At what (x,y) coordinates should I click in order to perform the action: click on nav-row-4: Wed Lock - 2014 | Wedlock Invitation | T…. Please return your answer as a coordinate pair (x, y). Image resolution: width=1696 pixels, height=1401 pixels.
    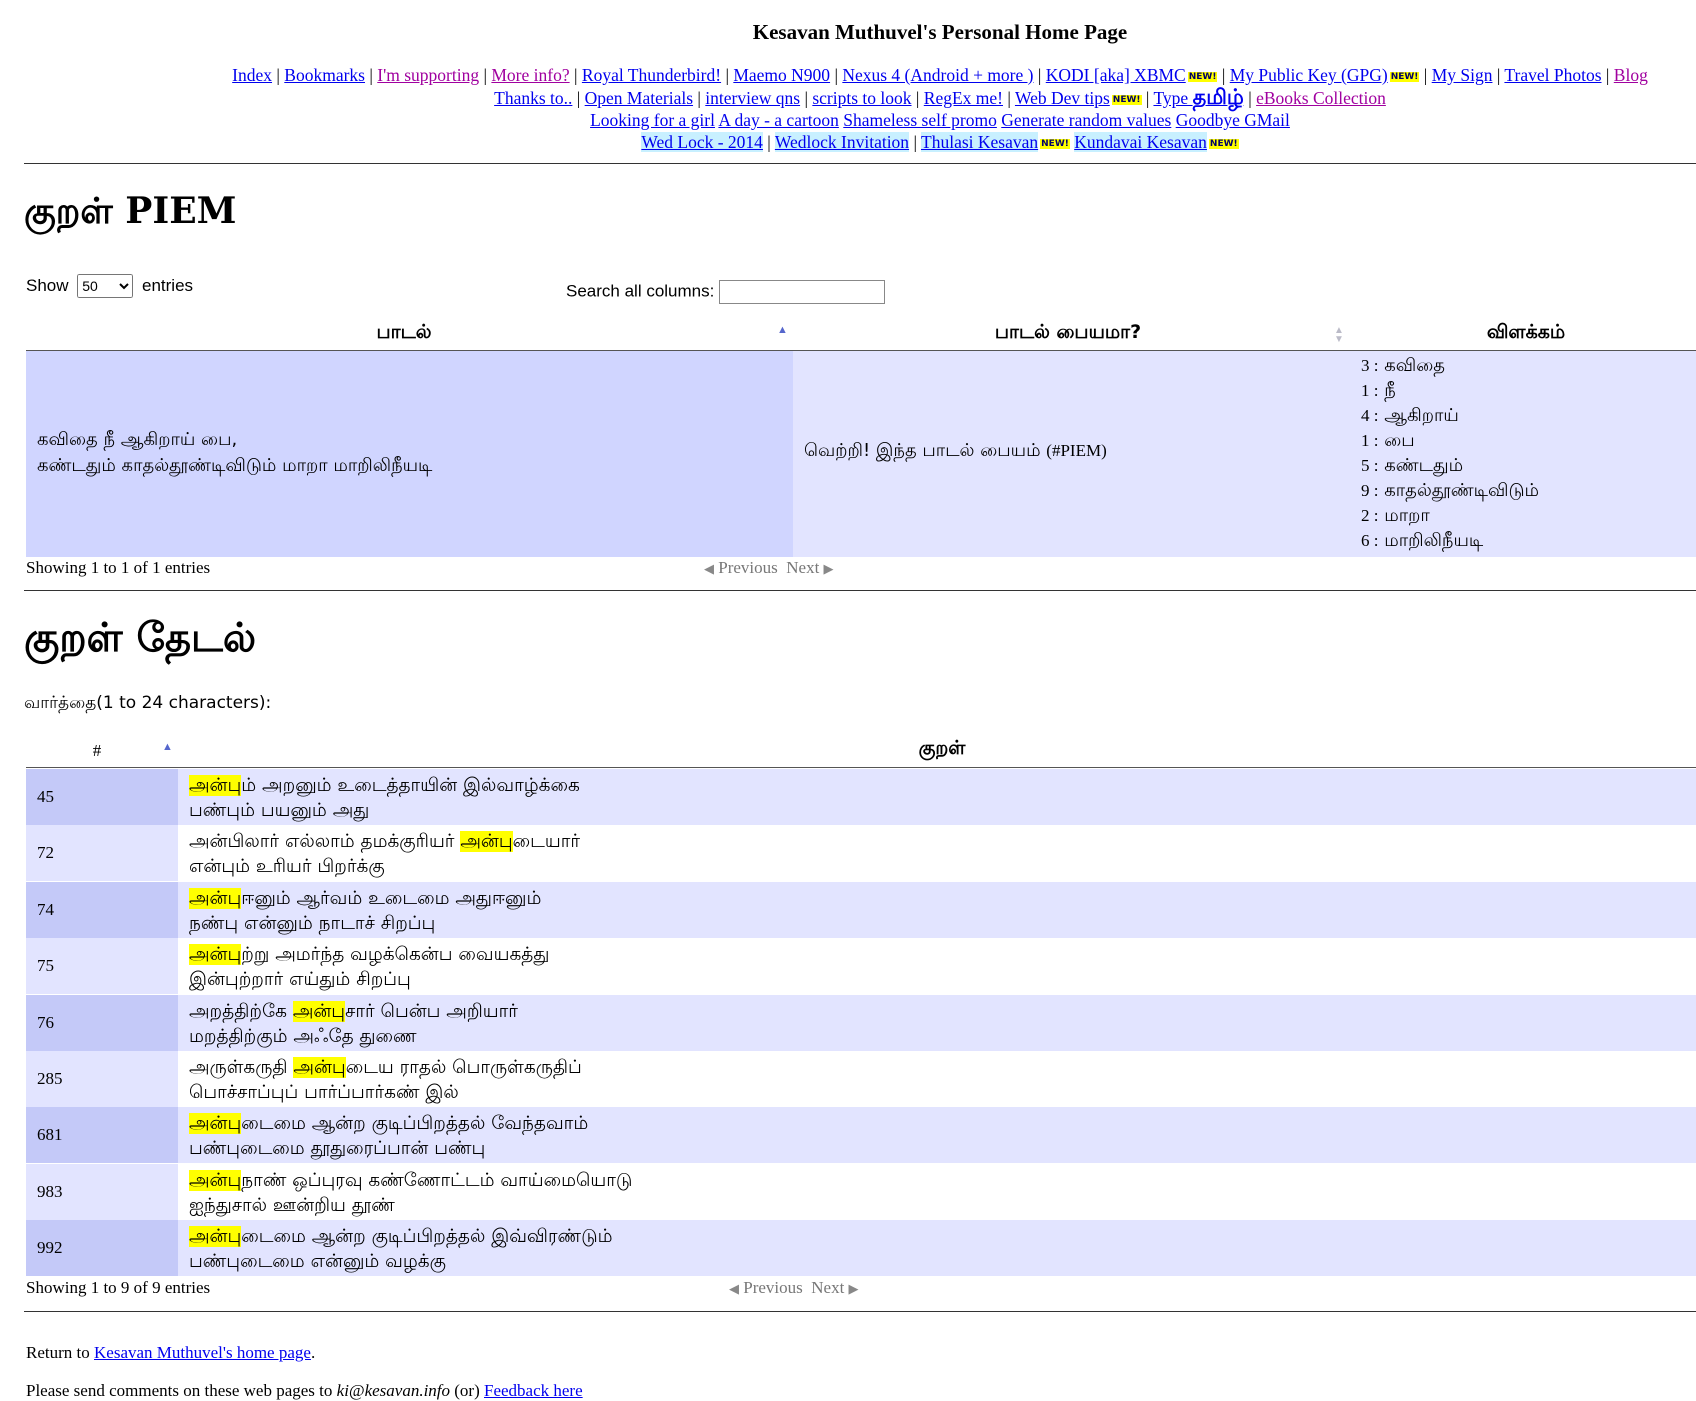
    Looking at the image, I should click on (940, 142).